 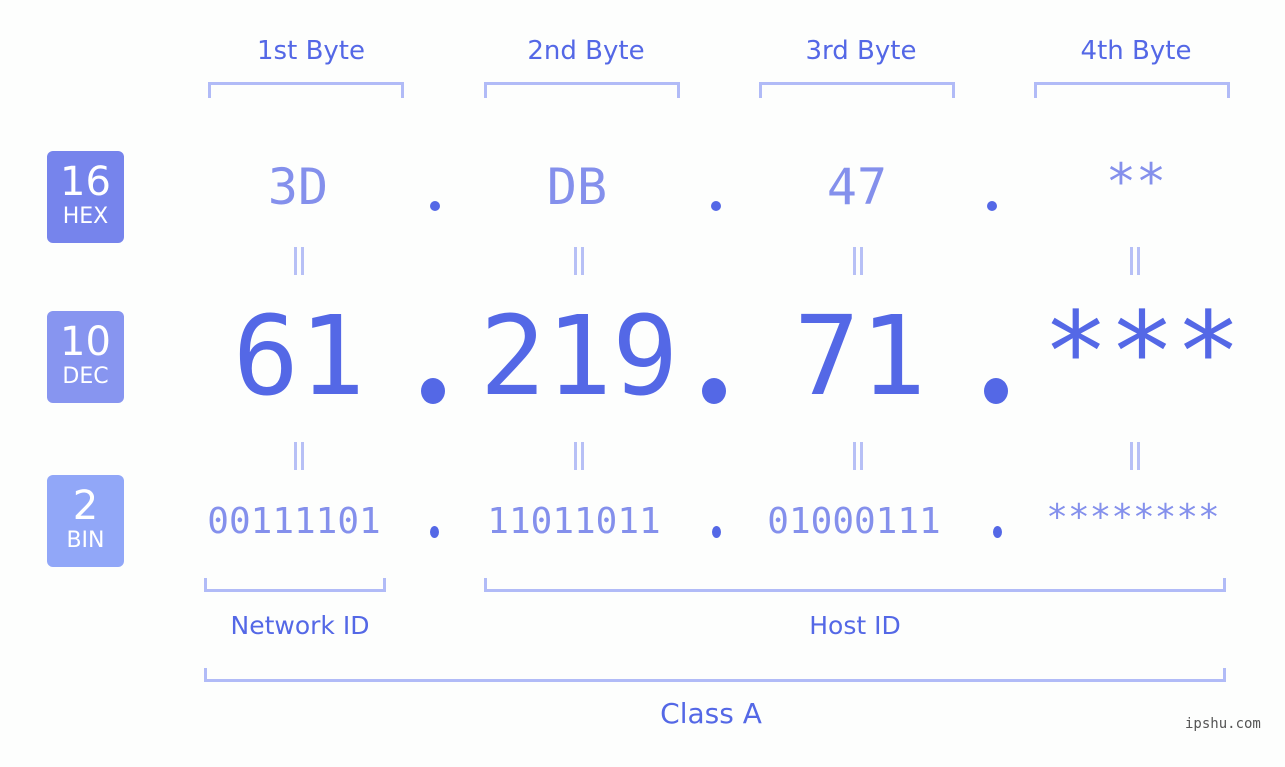 What do you see at coordinates (855, 625) in the screenshot?
I see `host-id-label: Host ID` at bounding box center [855, 625].